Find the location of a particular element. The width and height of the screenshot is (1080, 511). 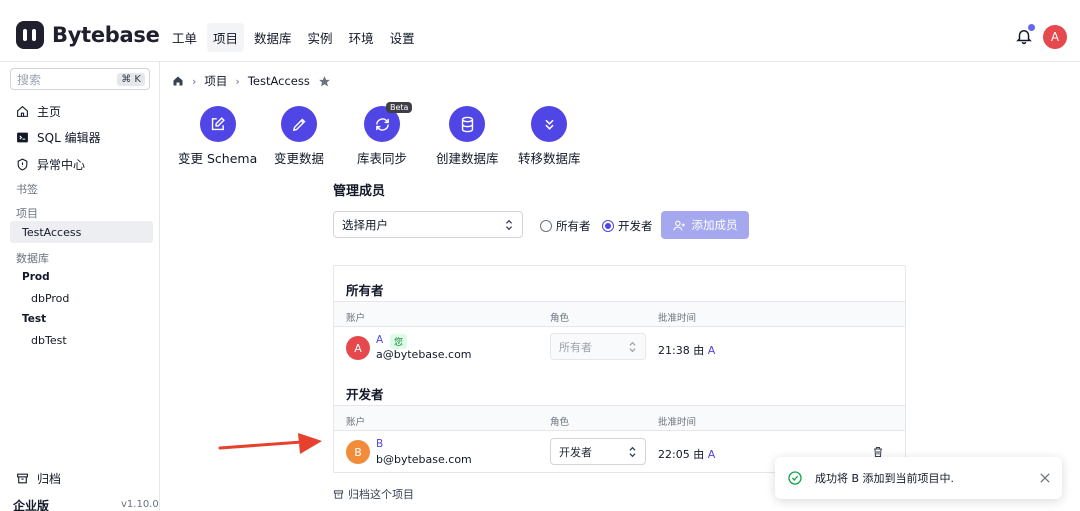

role-select-value: 所有者 is located at coordinates (575, 347).